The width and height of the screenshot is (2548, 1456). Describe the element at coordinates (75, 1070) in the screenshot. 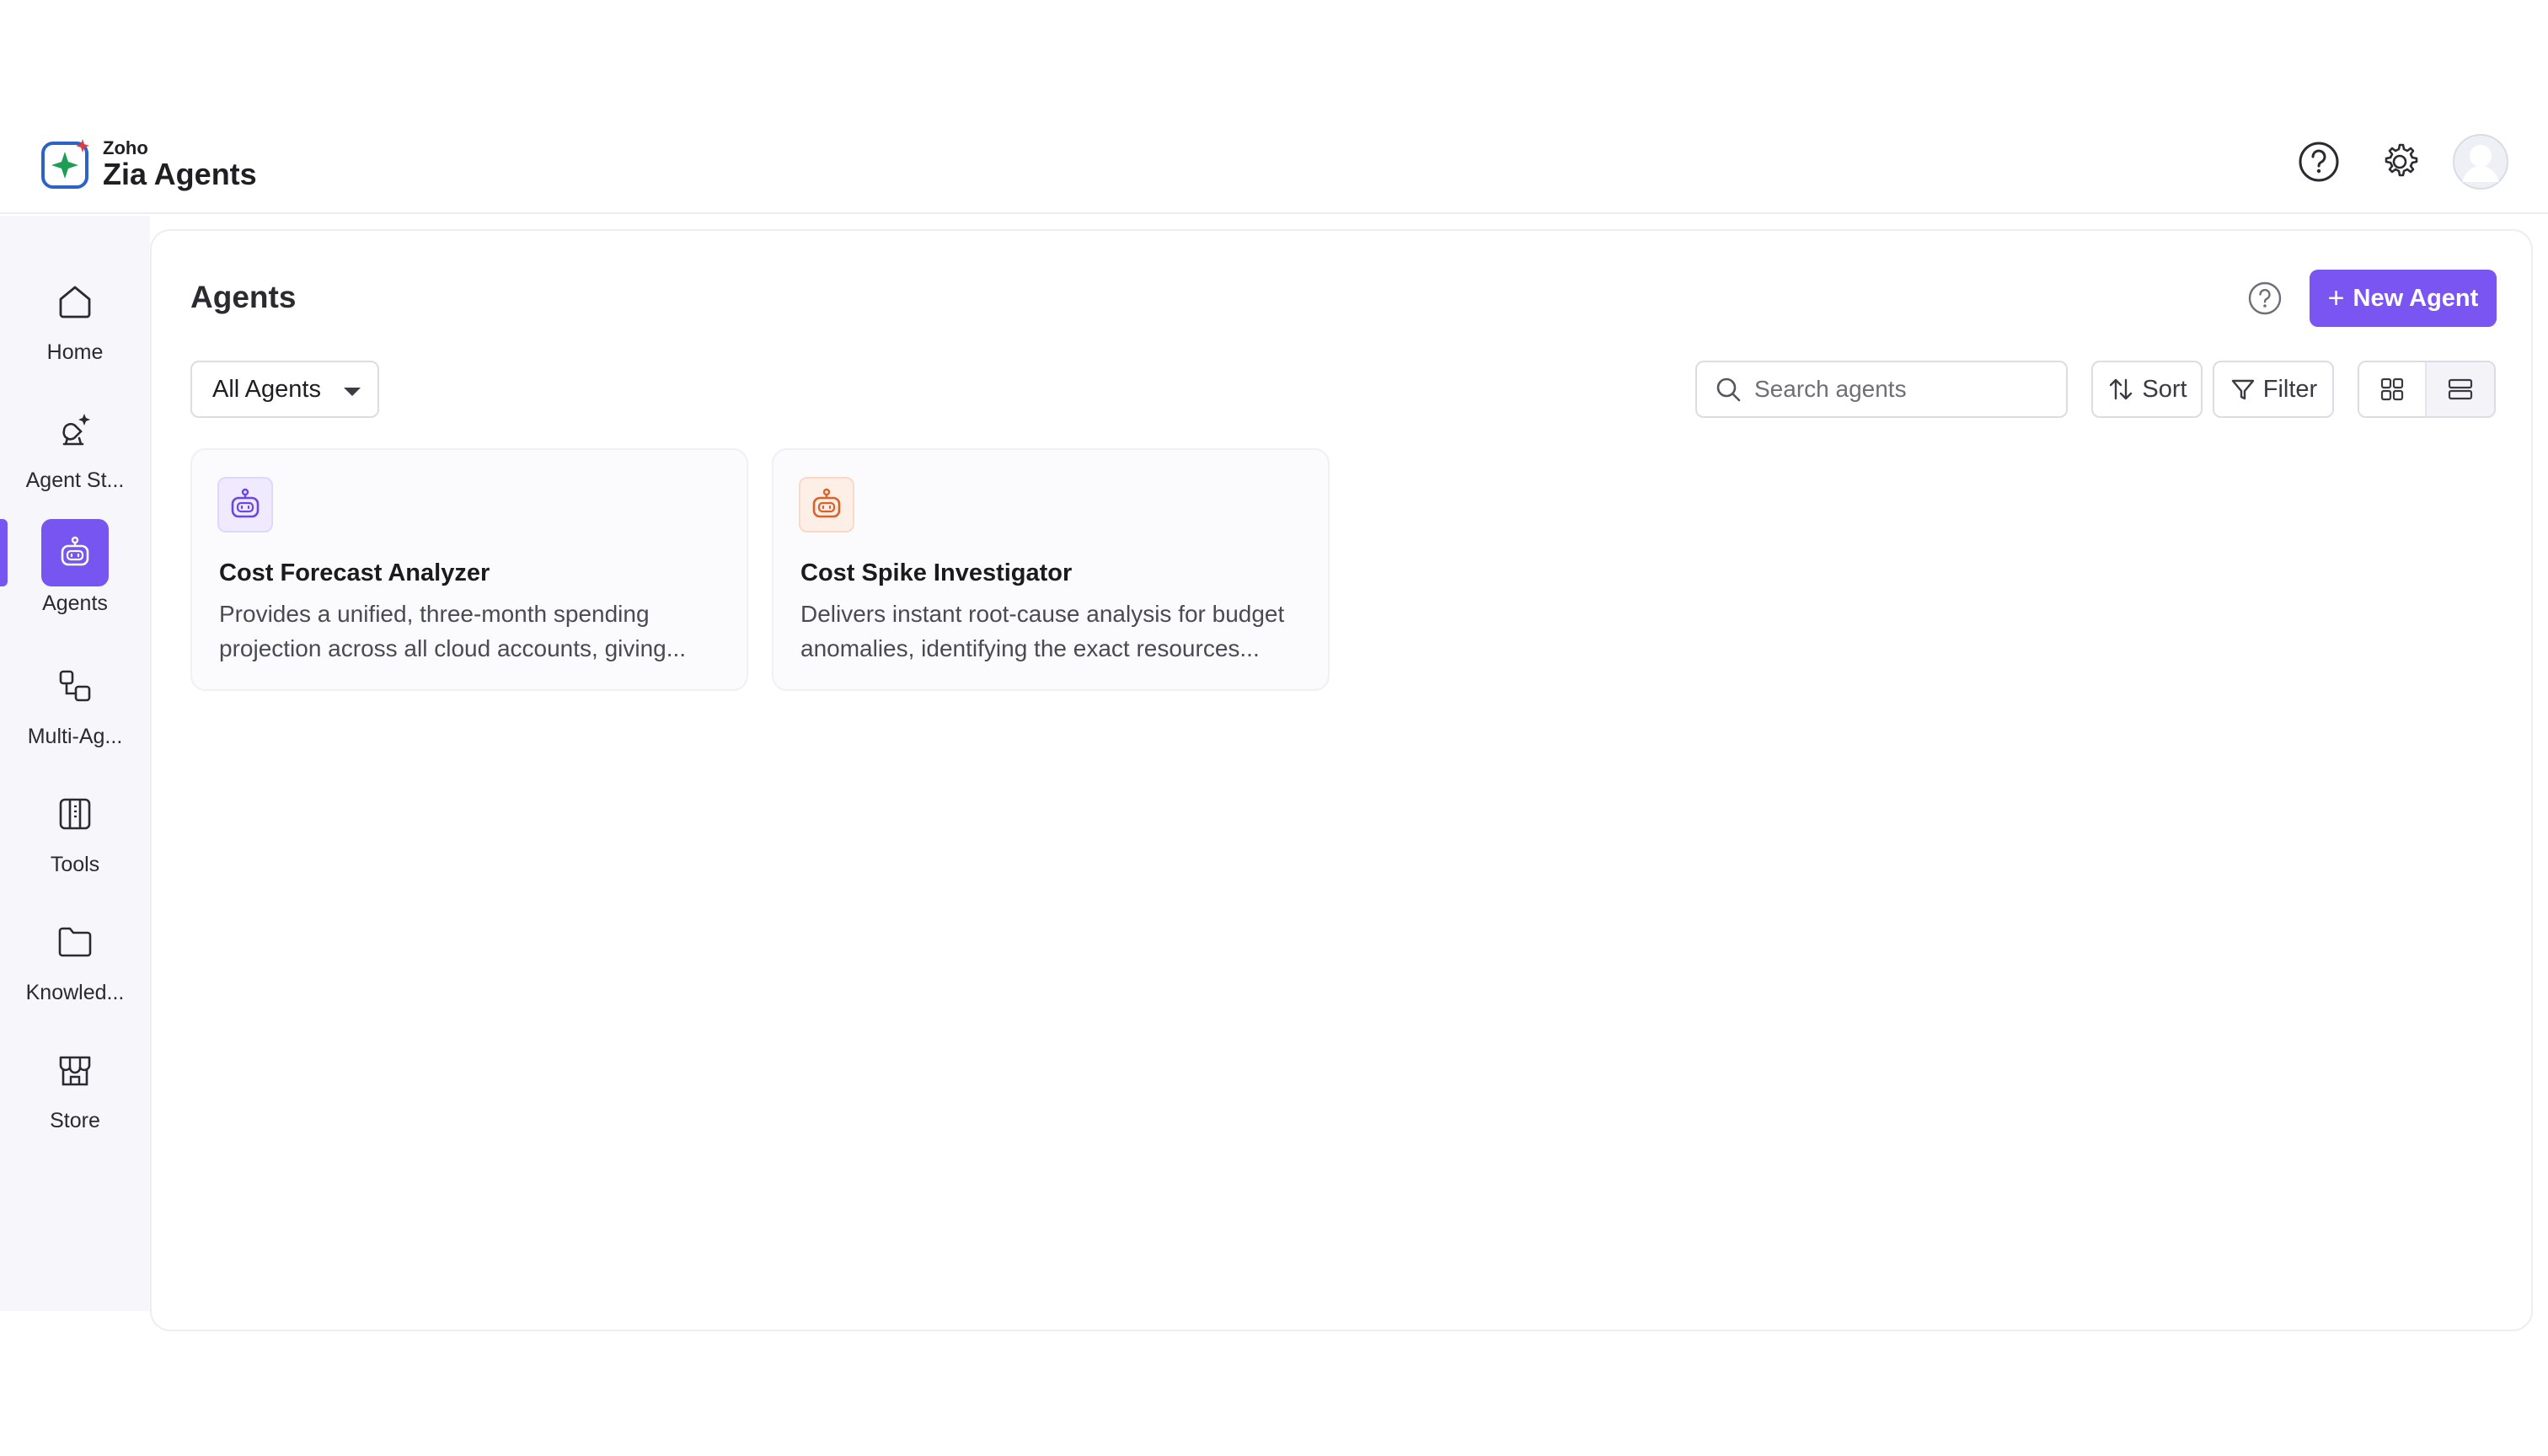

I see `store-icon` at that location.